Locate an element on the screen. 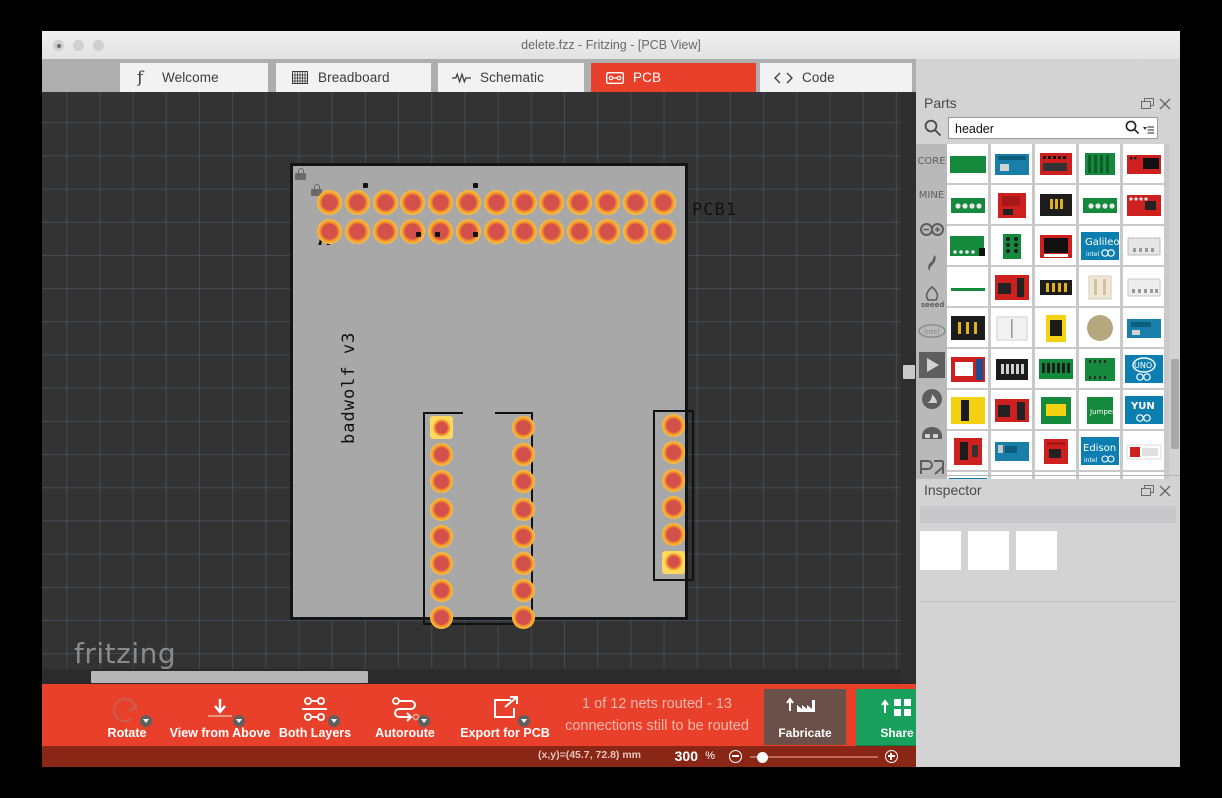  export-for-pcb-button: Export for PCB is located at coordinates (505, 716).